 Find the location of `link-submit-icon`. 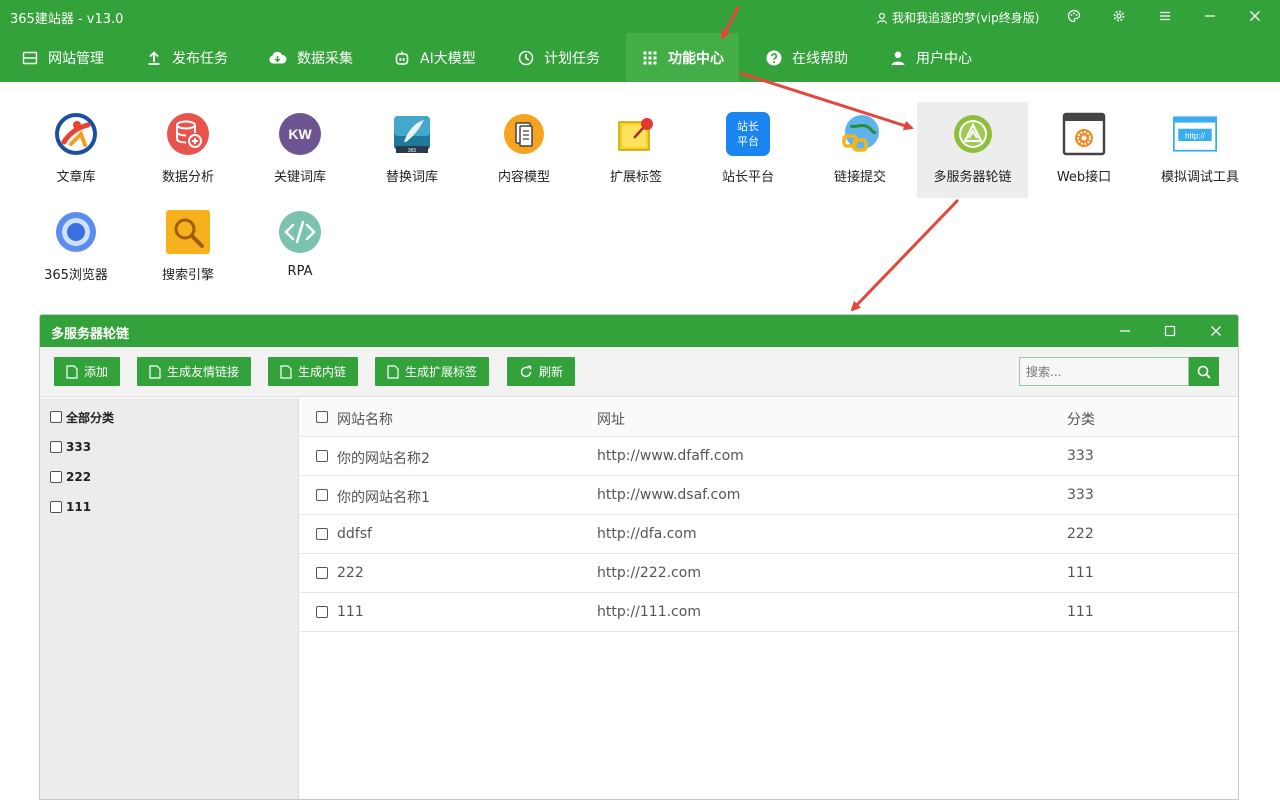

link-submit-icon is located at coordinates (860, 133).